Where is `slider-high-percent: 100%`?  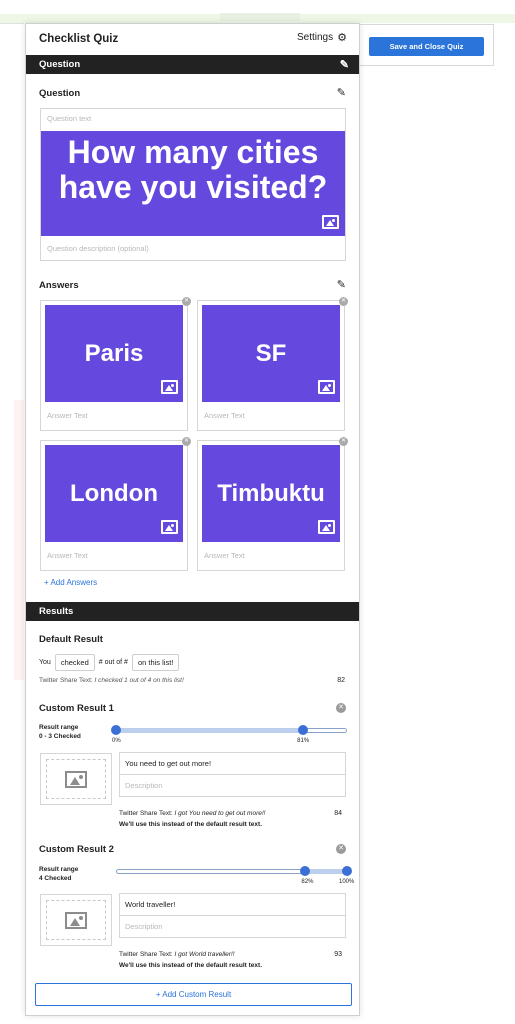 slider-high-percent: 100% is located at coordinates (347, 882).